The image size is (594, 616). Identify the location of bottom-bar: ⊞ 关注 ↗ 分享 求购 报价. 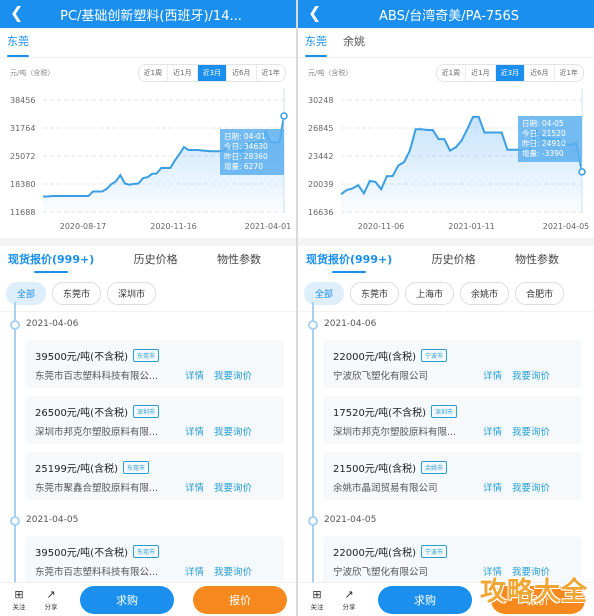
(148, 599).